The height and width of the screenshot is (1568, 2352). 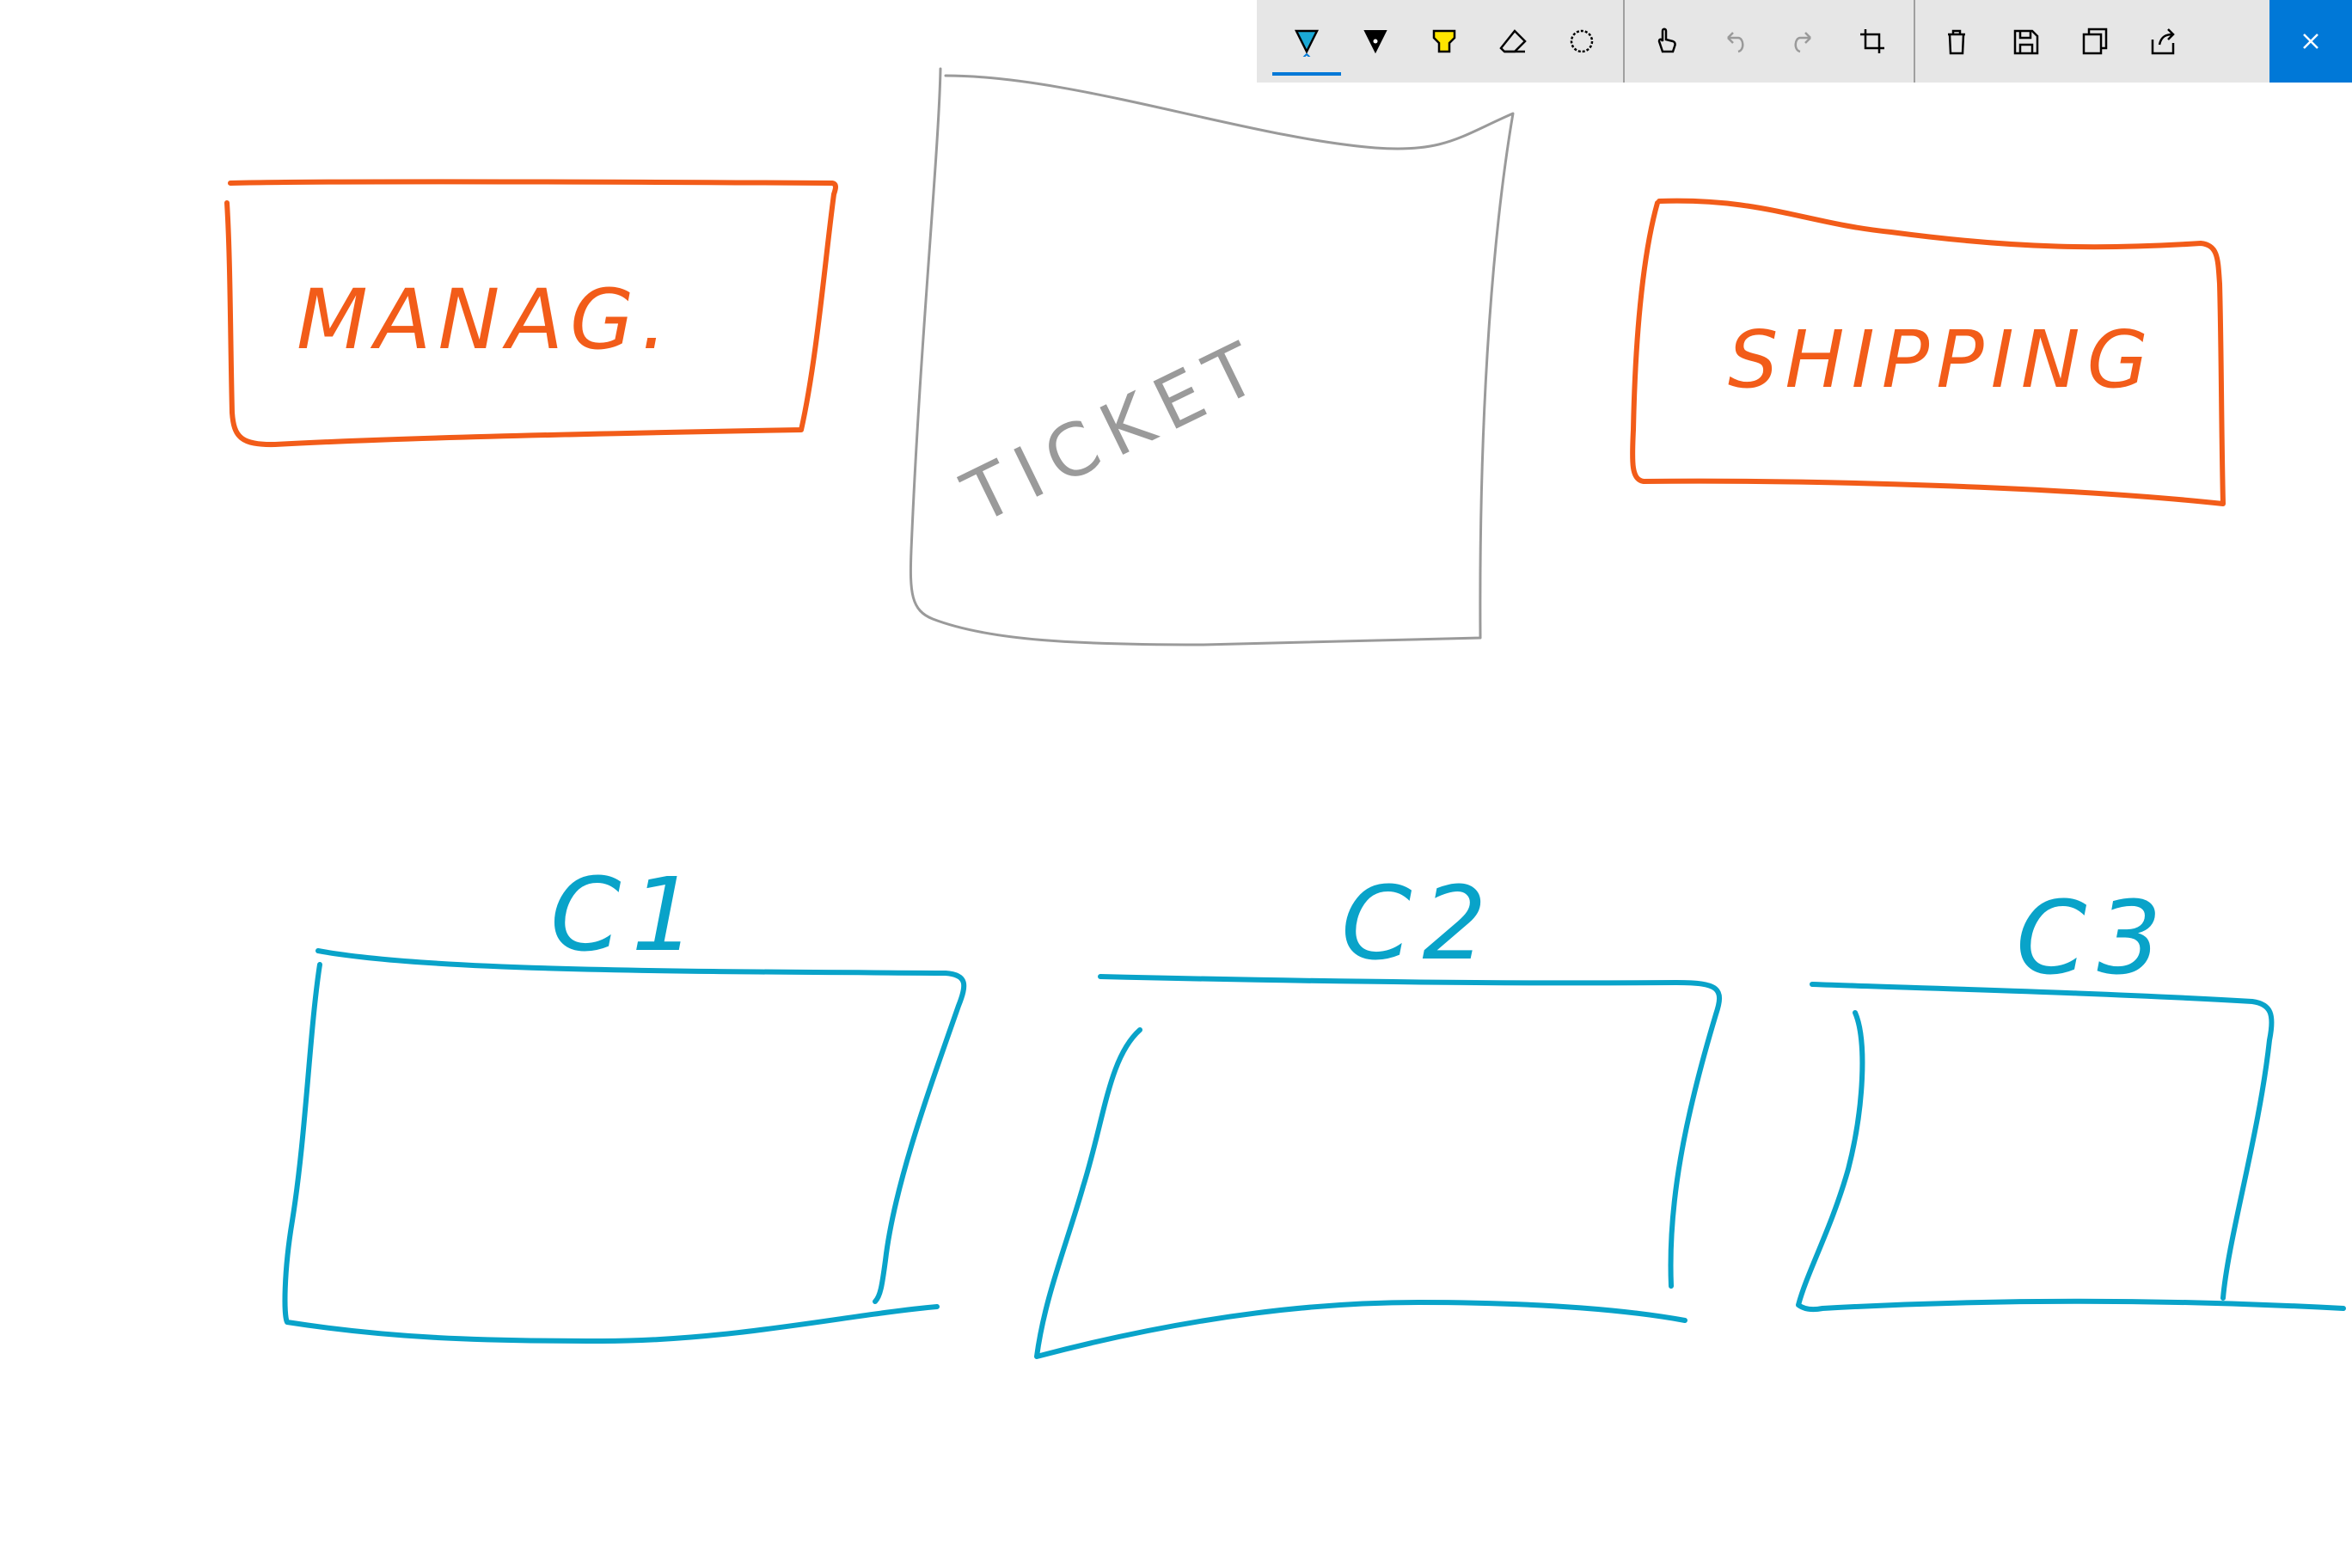 What do you see at coordinates (1513, 41) in the screenshot?
I see `eraser-icon` at bounding box center [1513, 41].